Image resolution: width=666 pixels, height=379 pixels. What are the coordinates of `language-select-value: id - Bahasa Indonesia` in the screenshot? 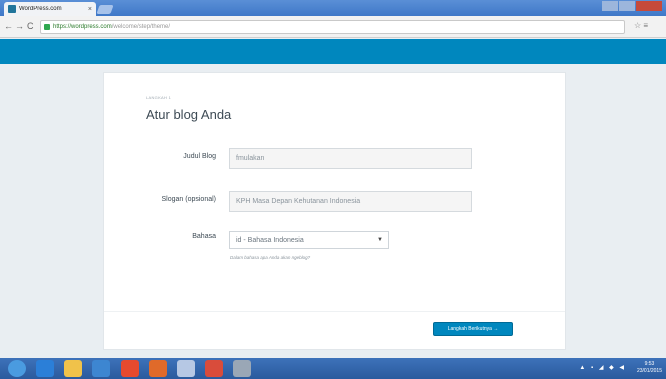 It's located at (270, 240).